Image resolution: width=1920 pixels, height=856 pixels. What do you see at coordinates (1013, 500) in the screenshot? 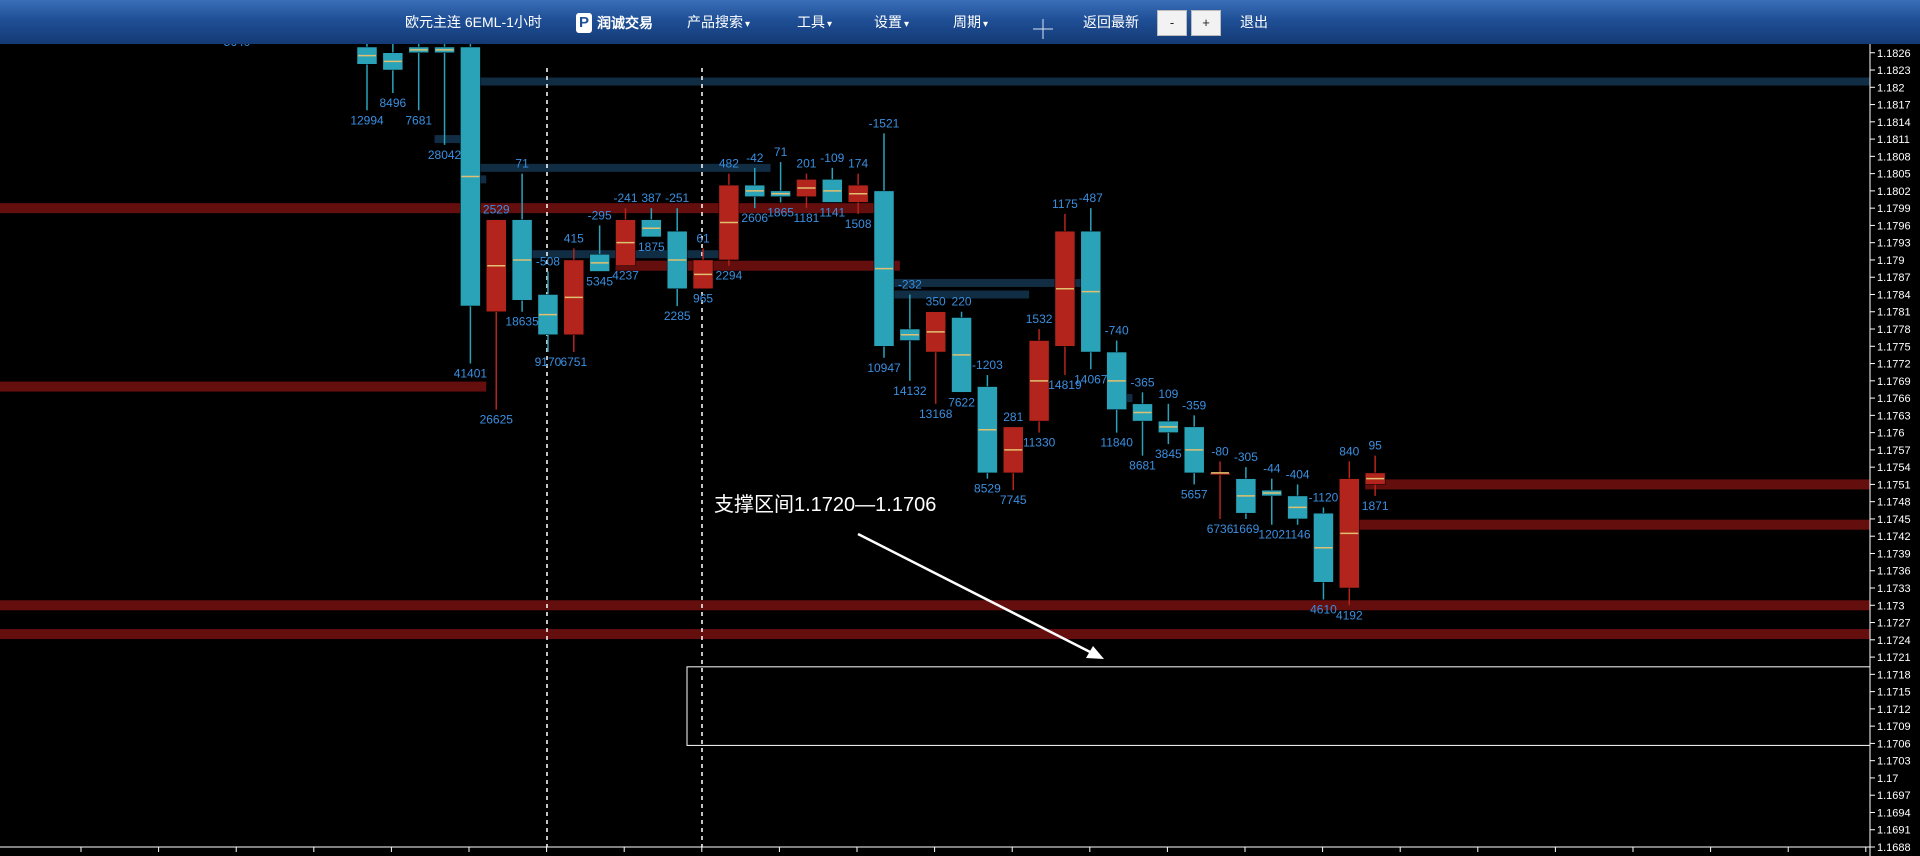
I see `candle-volume-label: 7745` at bounding box center [1013, 500].